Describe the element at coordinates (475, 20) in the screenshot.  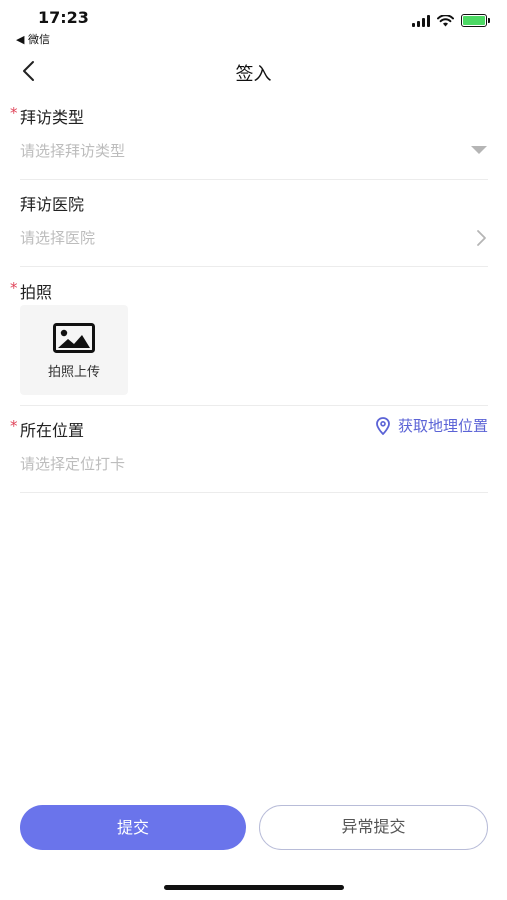
I see `battery-icon` at that location.